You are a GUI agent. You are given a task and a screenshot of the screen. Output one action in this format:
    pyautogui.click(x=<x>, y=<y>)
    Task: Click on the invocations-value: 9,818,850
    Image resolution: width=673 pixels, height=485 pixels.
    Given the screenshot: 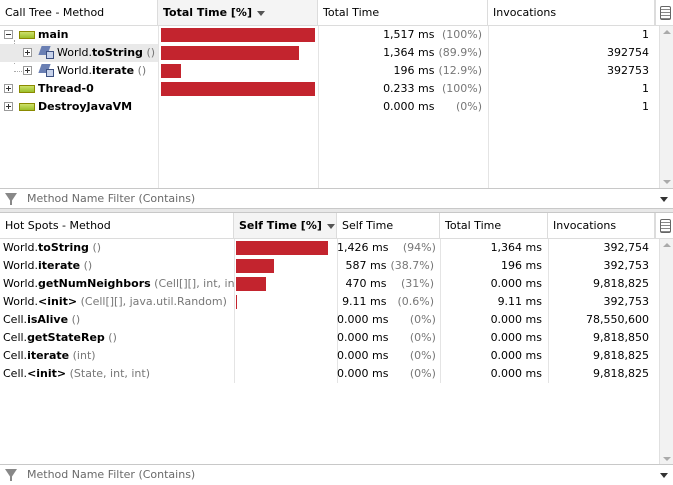 What is the action you would take?
    pyautogui.click(x=621, y=337)
    